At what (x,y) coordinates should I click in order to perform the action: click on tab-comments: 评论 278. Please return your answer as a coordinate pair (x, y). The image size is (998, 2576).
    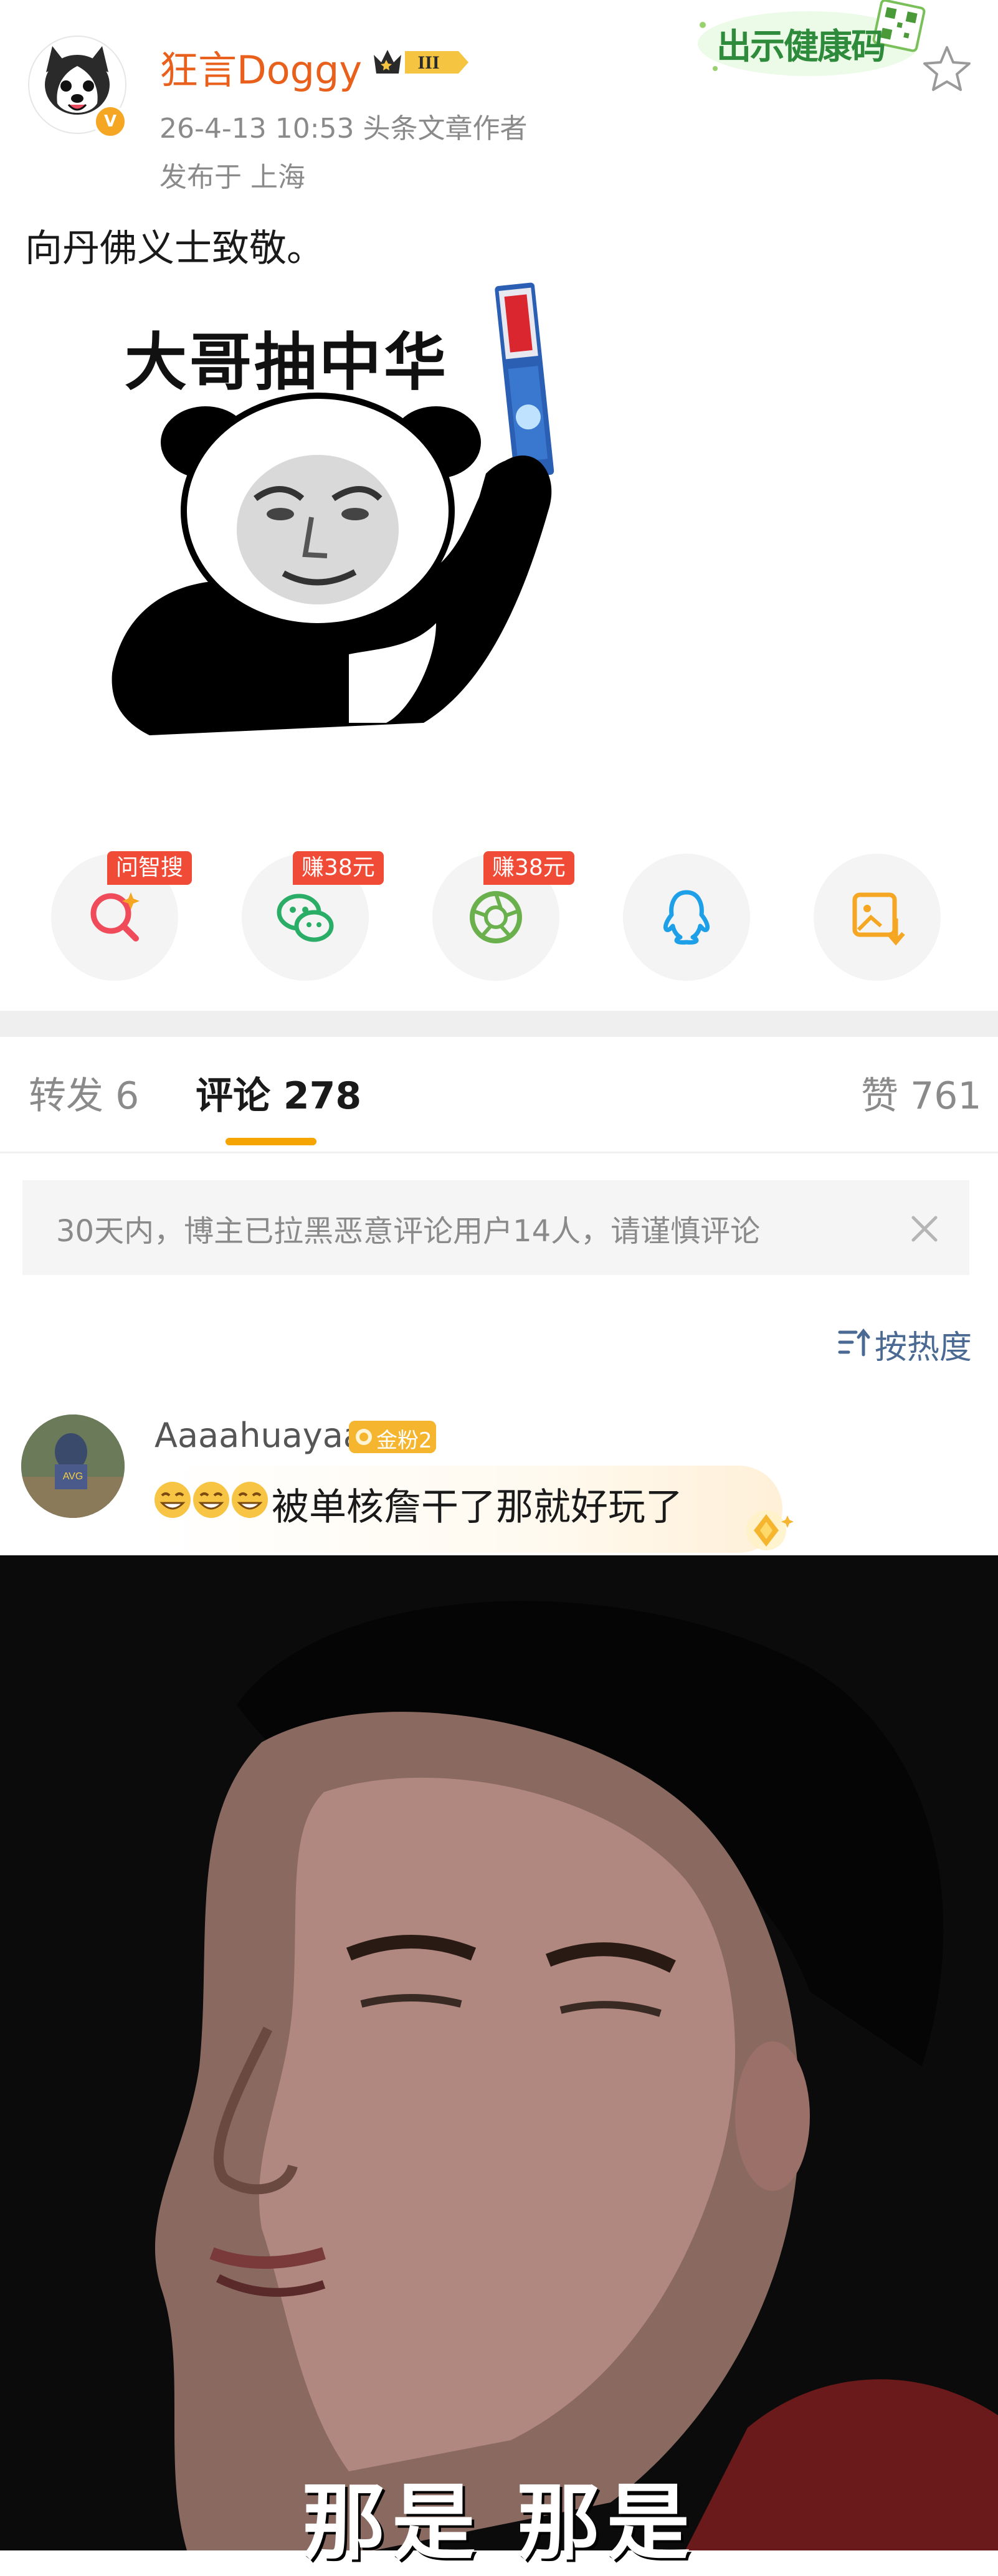
    Looking at the image, I should click on (278, 1093).